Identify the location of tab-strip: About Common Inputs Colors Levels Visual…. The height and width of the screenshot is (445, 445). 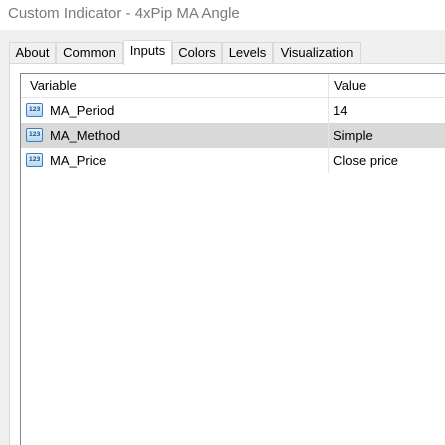
(222, 52).